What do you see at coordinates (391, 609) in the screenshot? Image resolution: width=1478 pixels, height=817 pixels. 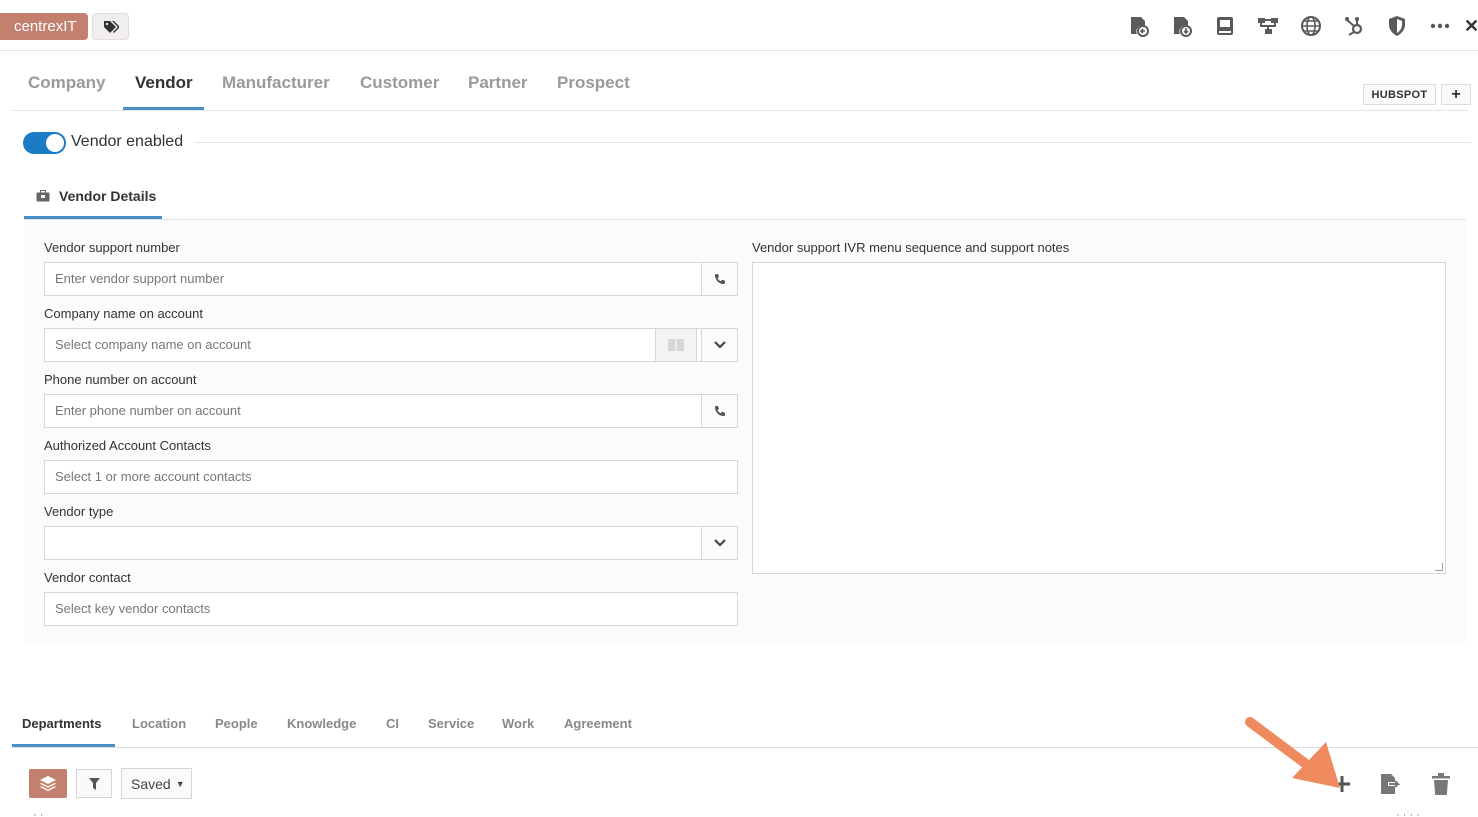 I see `vendor-contact-select: Select key vendor contacts` at bounding box center [391, 609].